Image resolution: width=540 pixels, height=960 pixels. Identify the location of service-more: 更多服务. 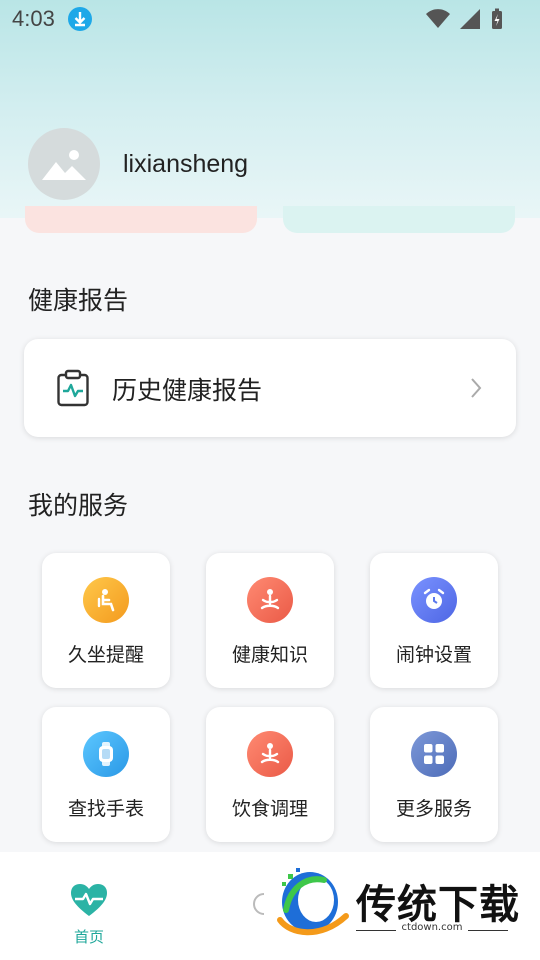
(434, 774).